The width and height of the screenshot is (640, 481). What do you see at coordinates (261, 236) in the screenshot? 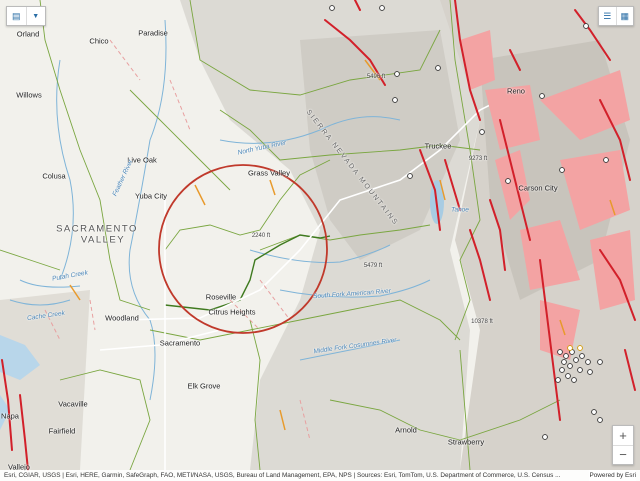
I see `elevation-label: 2240 ft` at bounding box center [261, 236].